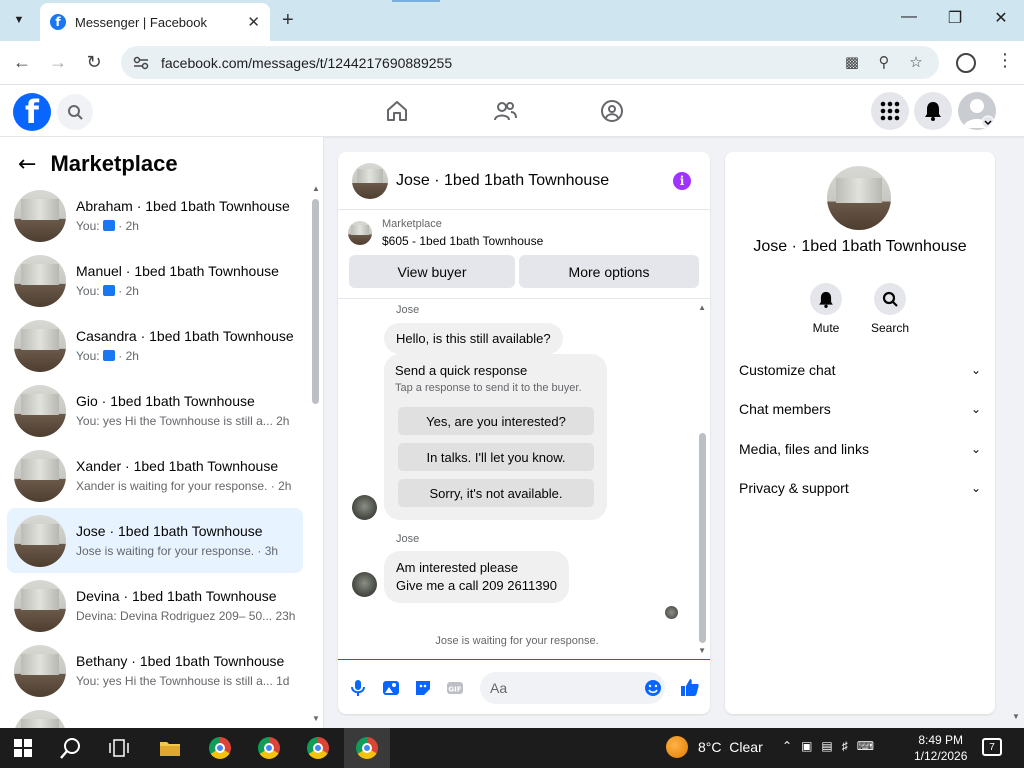 This screenshot has height=768, width=1024. What do you see at coordinates (572, 688) in the screenshot?
I see `message-input` at bounding box center [572, 688].